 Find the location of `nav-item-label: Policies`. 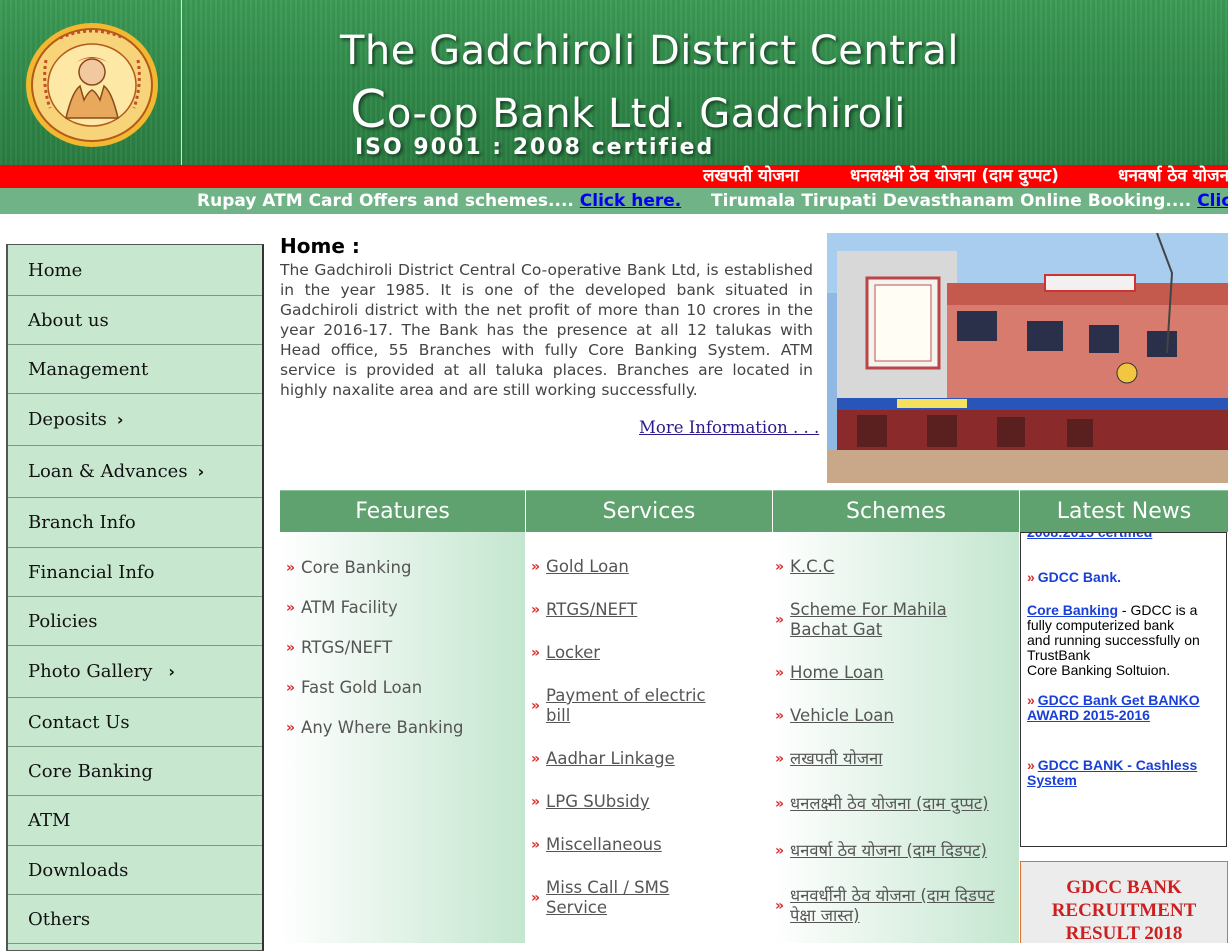

nav-item-label: Policies is located at coordinates (63, 621).